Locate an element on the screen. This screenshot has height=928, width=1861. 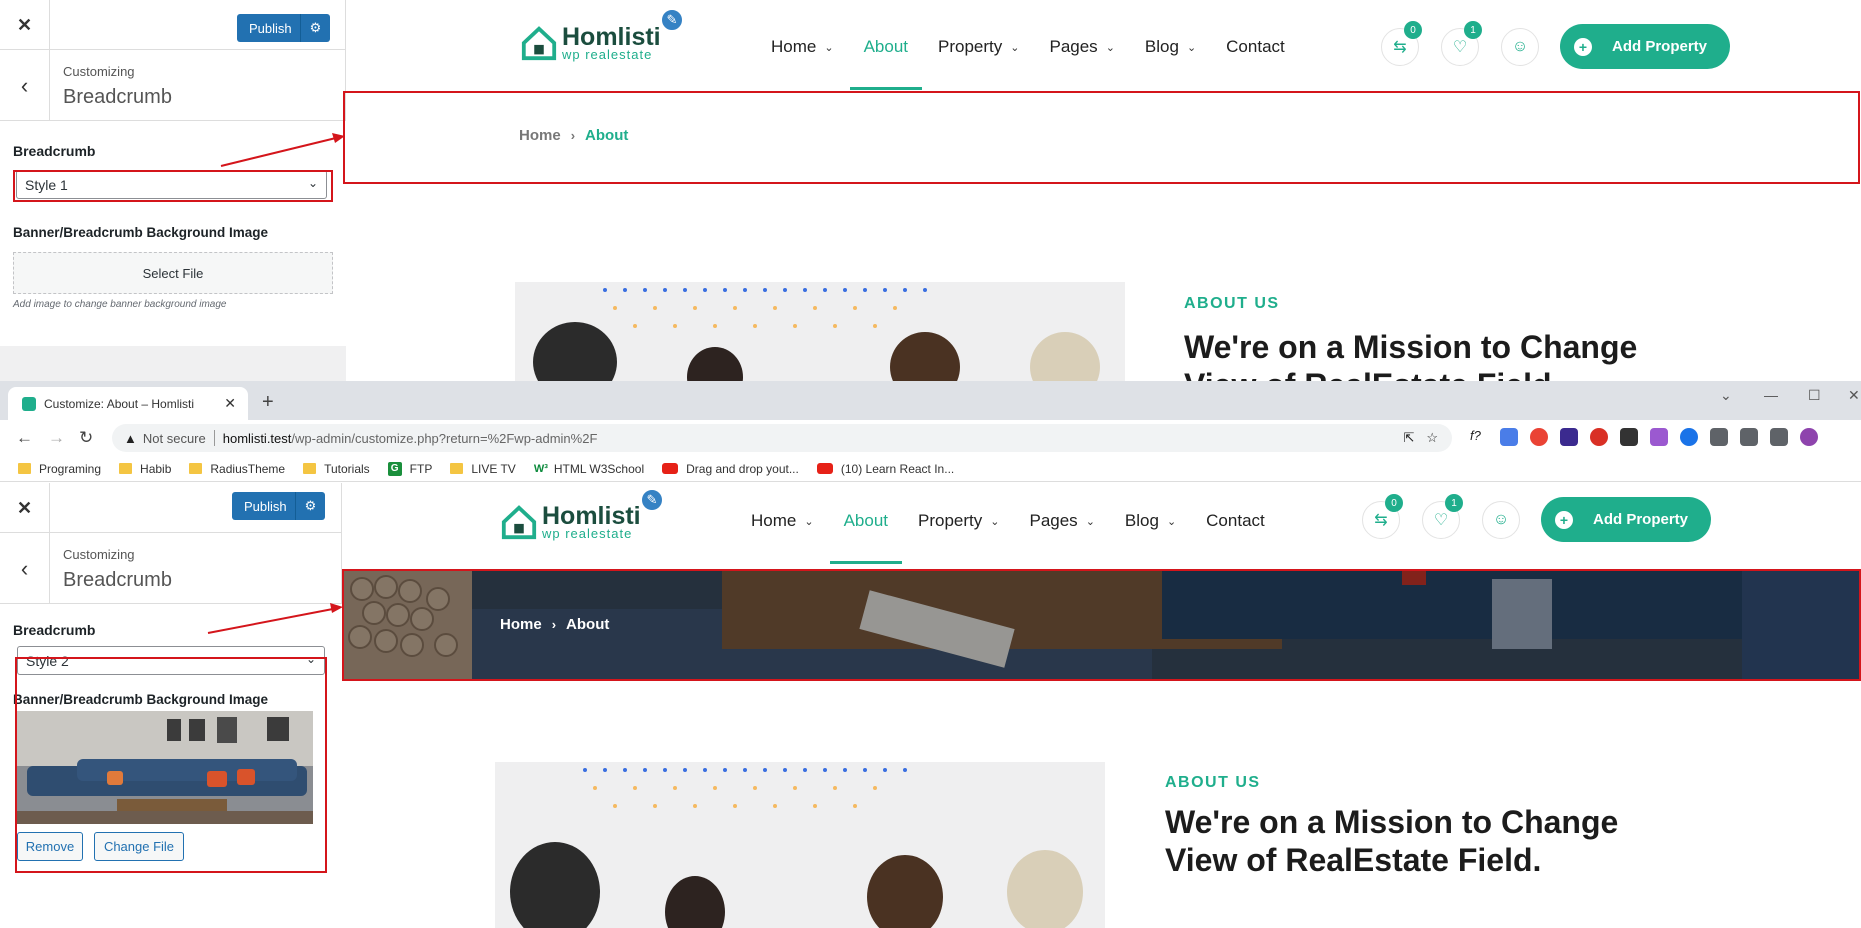
star-icon: ☆ is located at coordinates (1432, 438).